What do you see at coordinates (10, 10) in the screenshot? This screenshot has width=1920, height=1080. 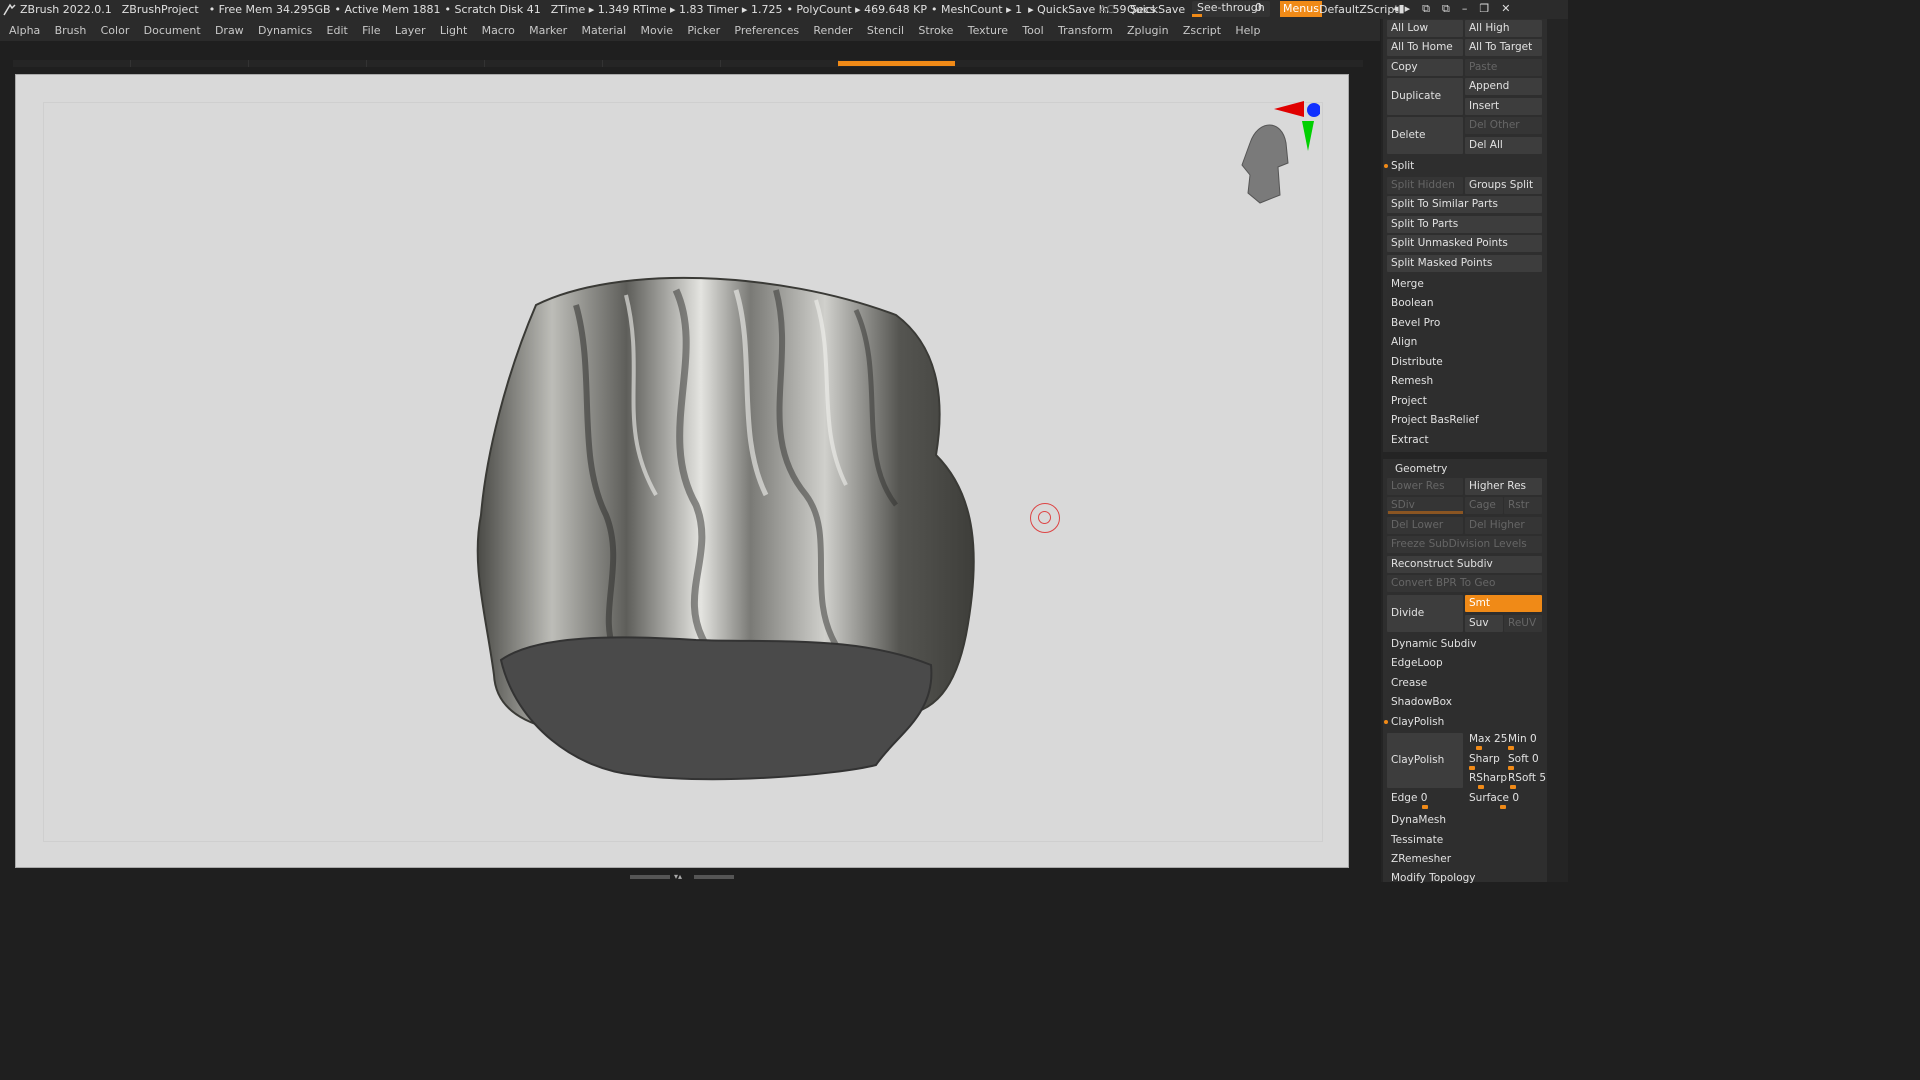 I see `zbrush-logo-icon` at bounding box center [10, 10].